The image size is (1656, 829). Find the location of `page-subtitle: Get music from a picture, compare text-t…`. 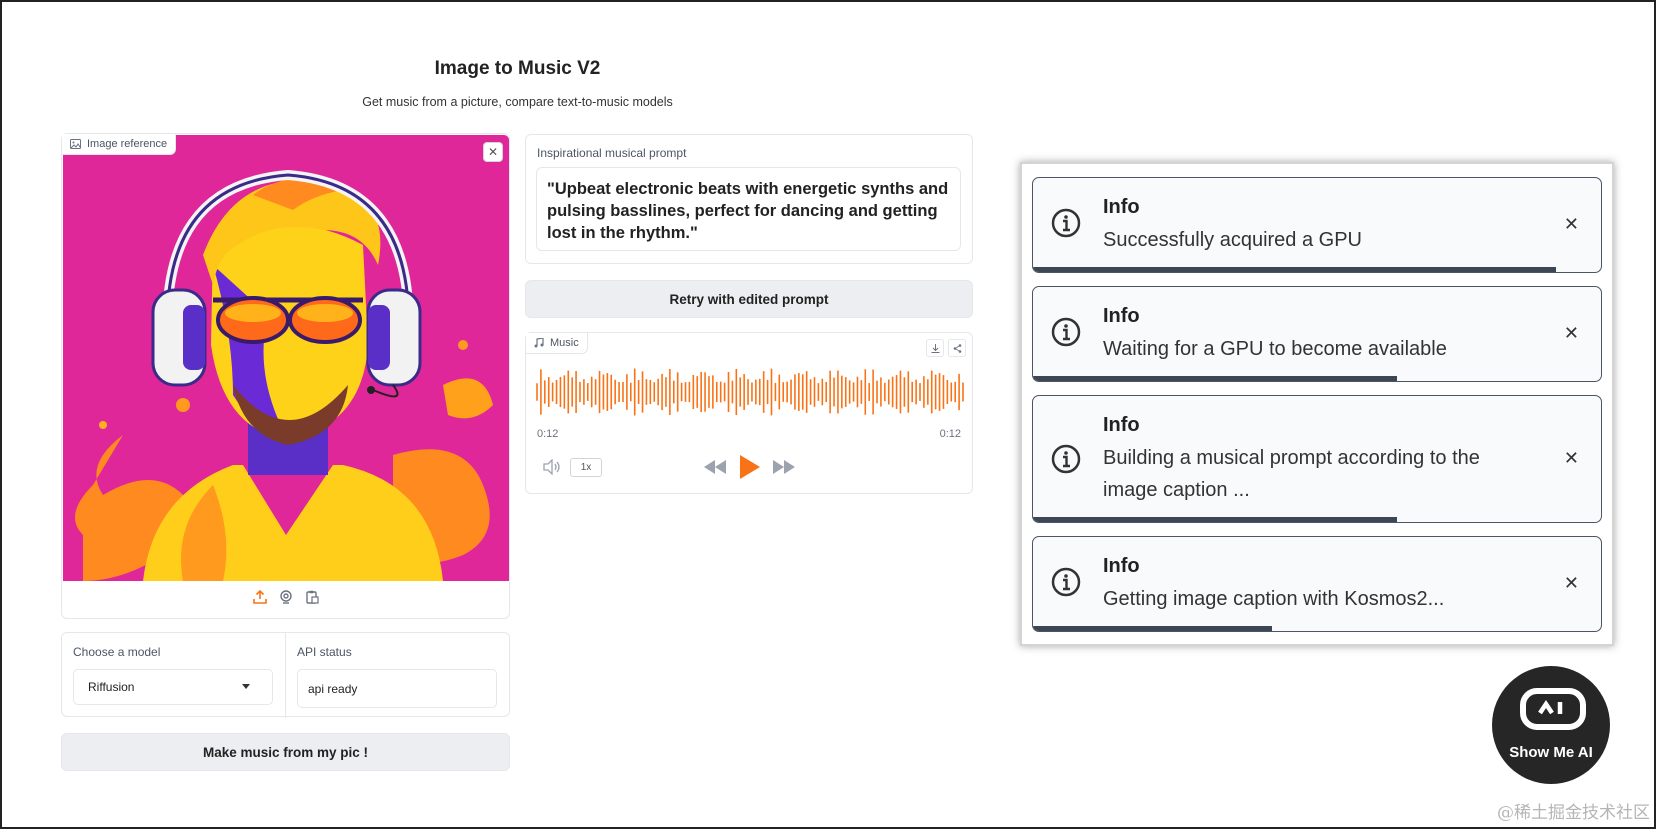

page-subtitle: Get music from a picture, compare text-t… is located at coordinates (517, 102).